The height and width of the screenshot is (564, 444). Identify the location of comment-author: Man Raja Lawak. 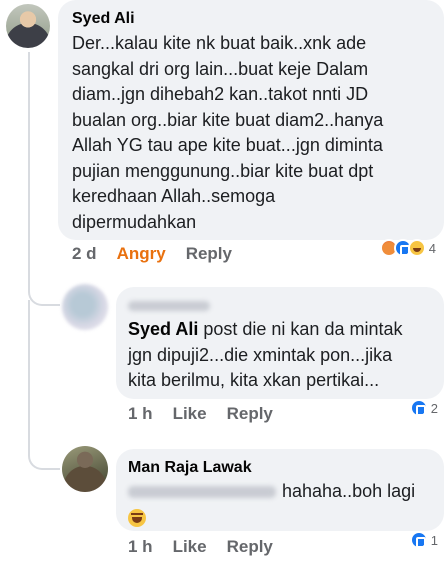
(280, 468).